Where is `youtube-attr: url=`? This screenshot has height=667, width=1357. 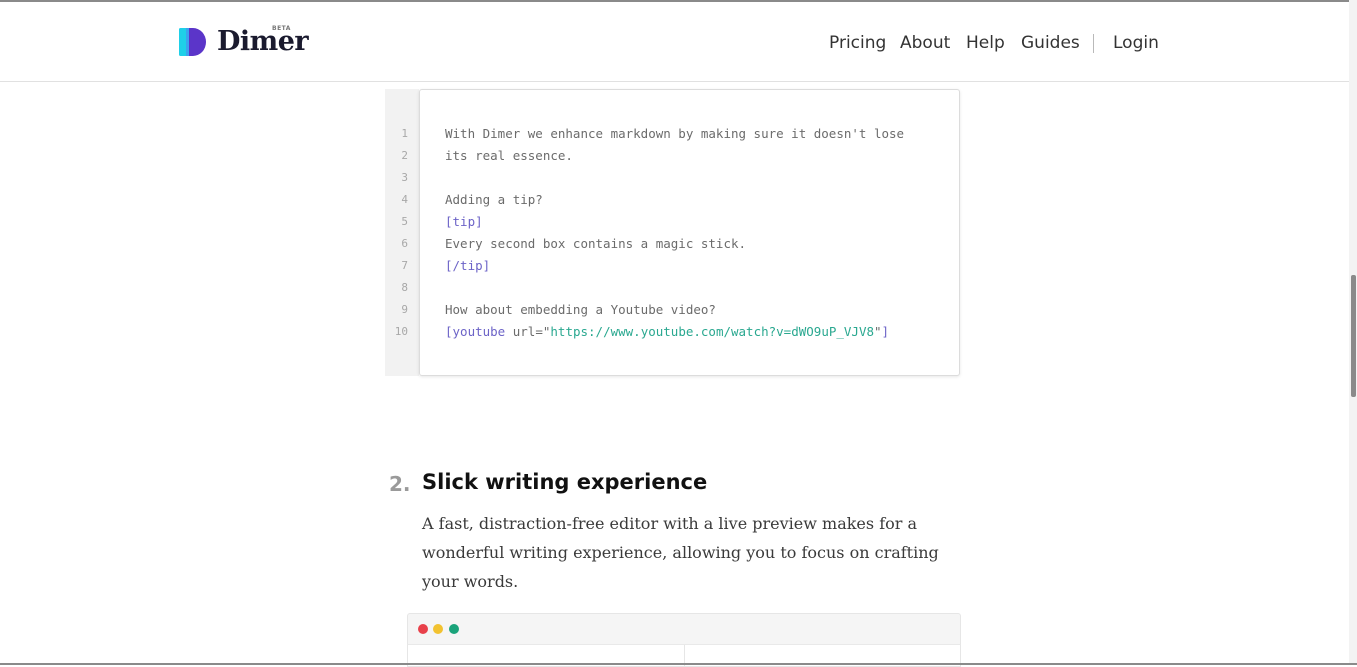
youtube-attr: url= is located at coordinates (524, 331).